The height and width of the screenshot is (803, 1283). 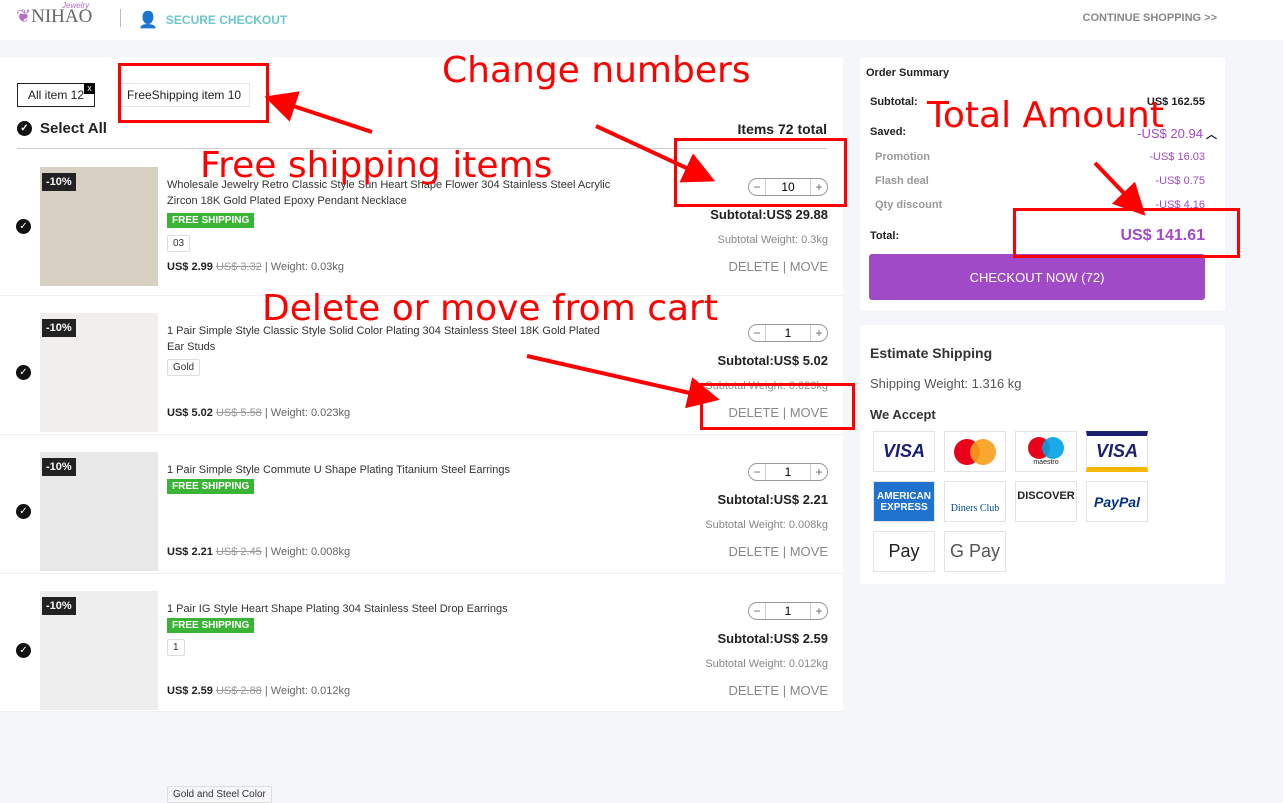 I want to click on arrow-free-shipping, so click(x=318, y=112).